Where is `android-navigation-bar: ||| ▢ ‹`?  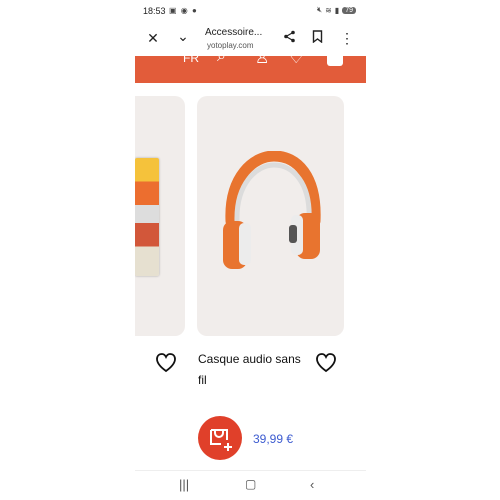
android-navigation-bar: ||| ▢ ‹ is located at coordinates (250, 485).